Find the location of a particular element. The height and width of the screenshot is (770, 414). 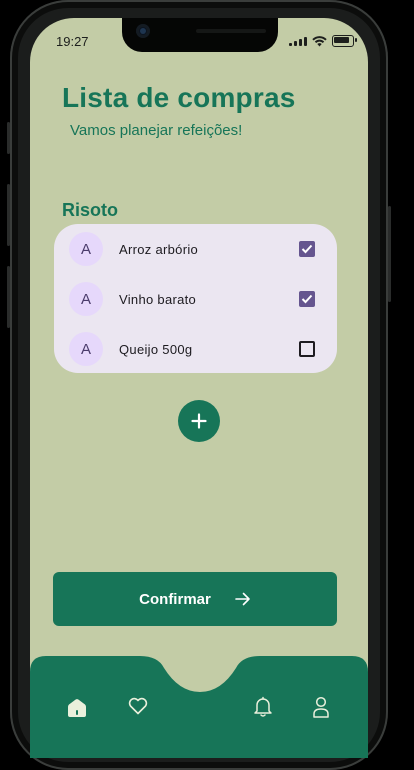

add-item-button is located at coordinates (199, 421).